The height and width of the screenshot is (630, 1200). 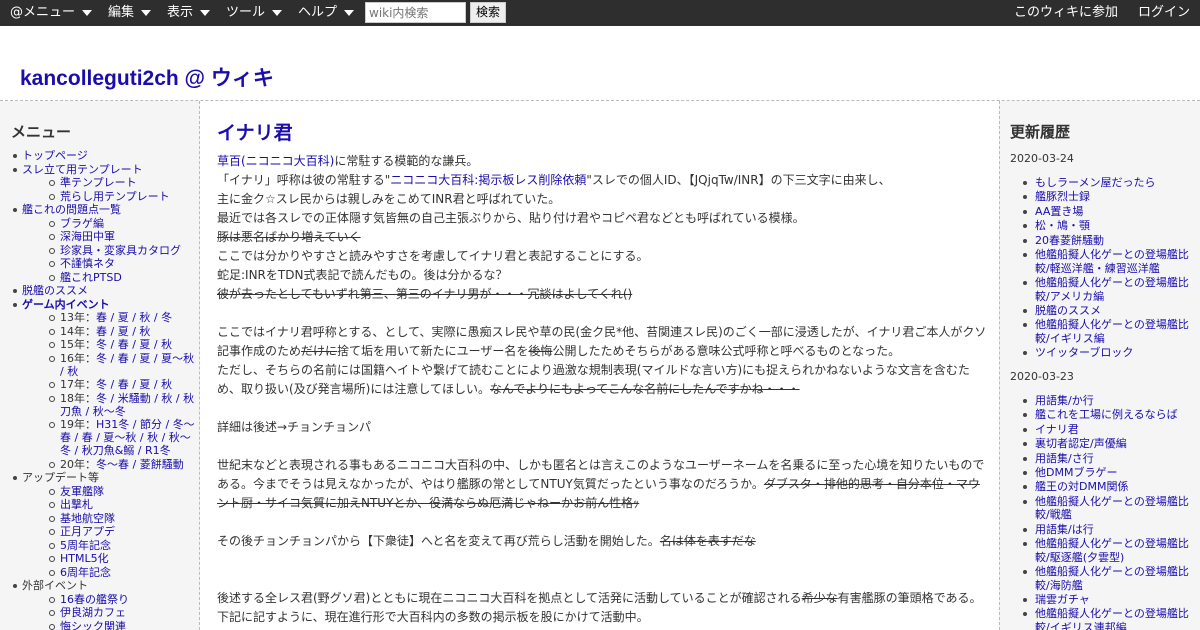 What do you see at coordinates (189, 13) in the screenshot?
I see `view-dropdown: 表示` at bounding box center [189, 13].